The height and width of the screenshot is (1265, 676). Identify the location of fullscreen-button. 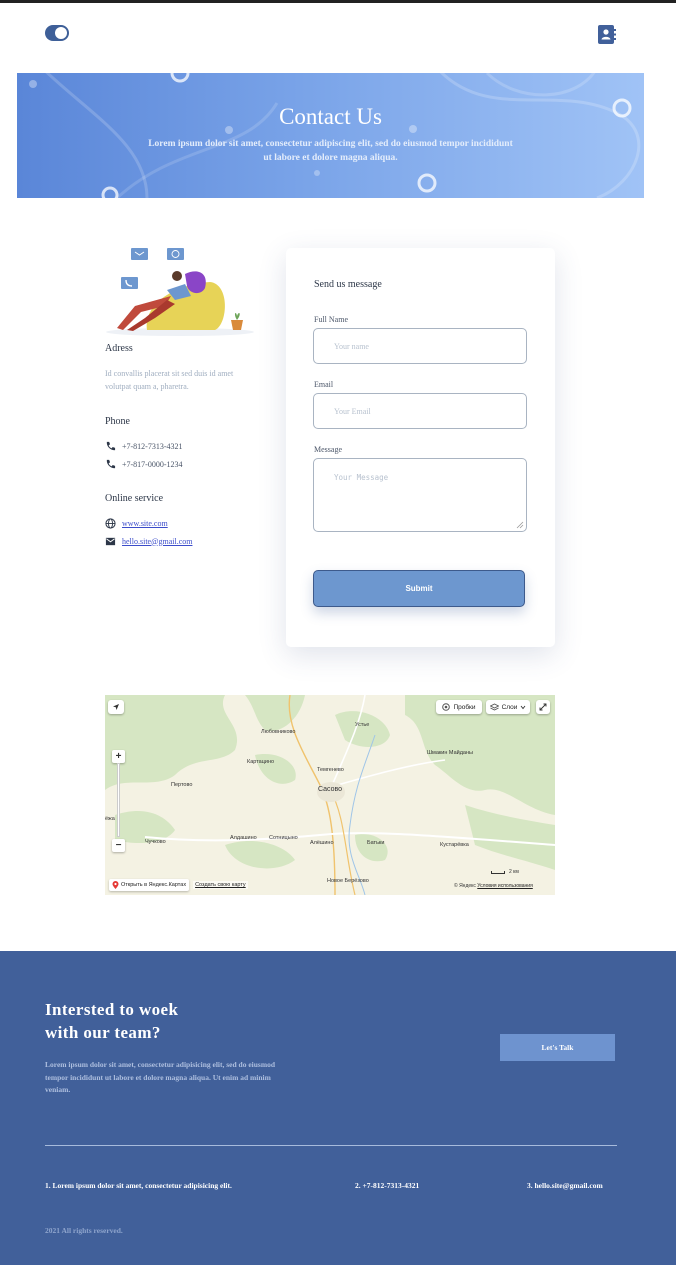
(543, 707).